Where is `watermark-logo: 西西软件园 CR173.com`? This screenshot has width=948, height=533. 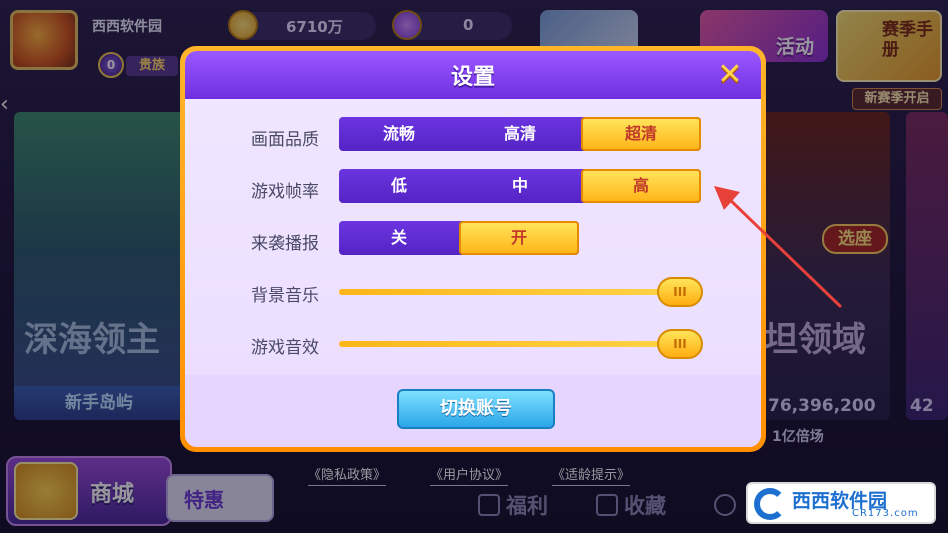
watermark-logo: 西西软件园 CR173.com is located at coordinates (841, 503).